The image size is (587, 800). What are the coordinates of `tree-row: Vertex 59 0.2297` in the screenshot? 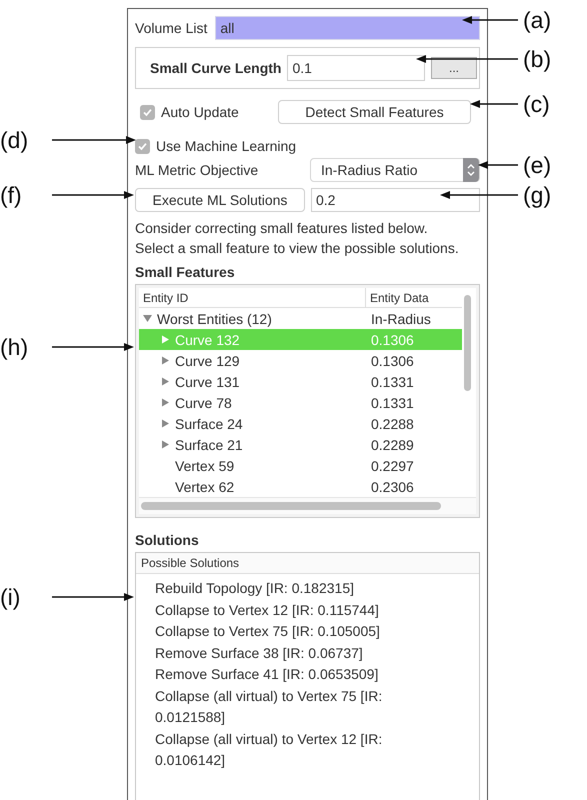 It's located at (300, 465).